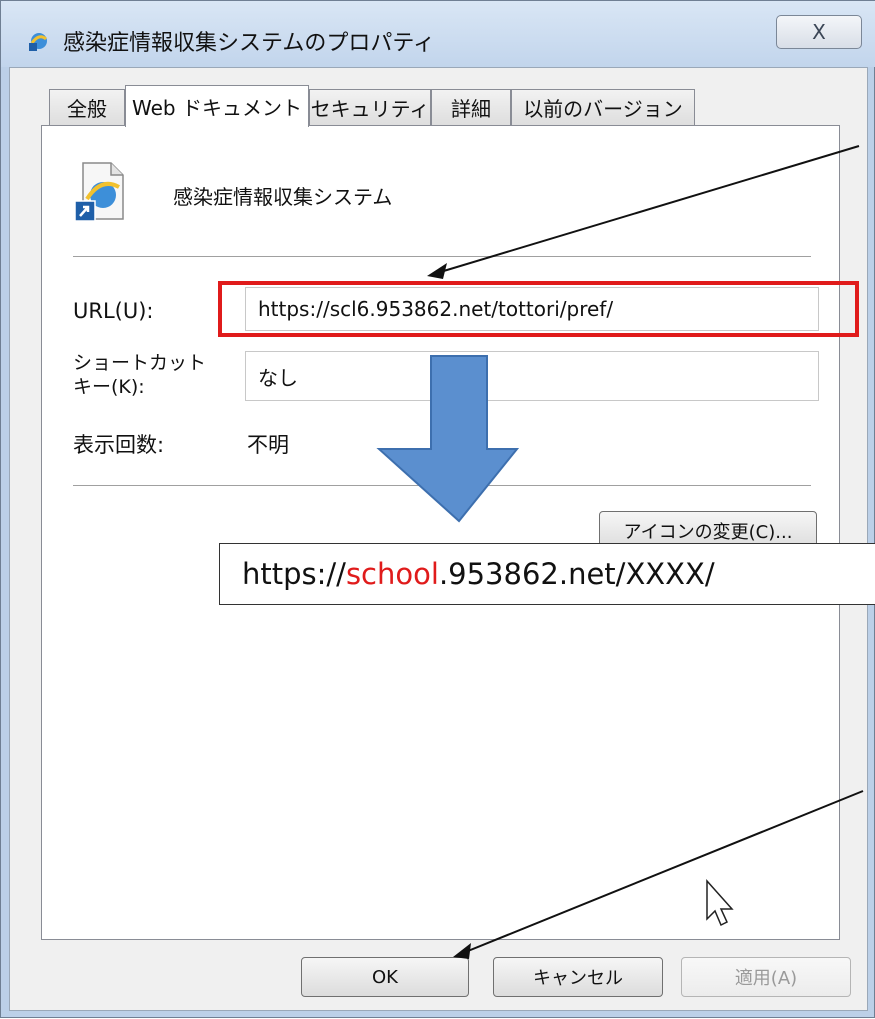  What do you see at coordinates (766, 977) in the screenshot?
I see `apply-button: 適用(A)` at bounding box center [766, 977].